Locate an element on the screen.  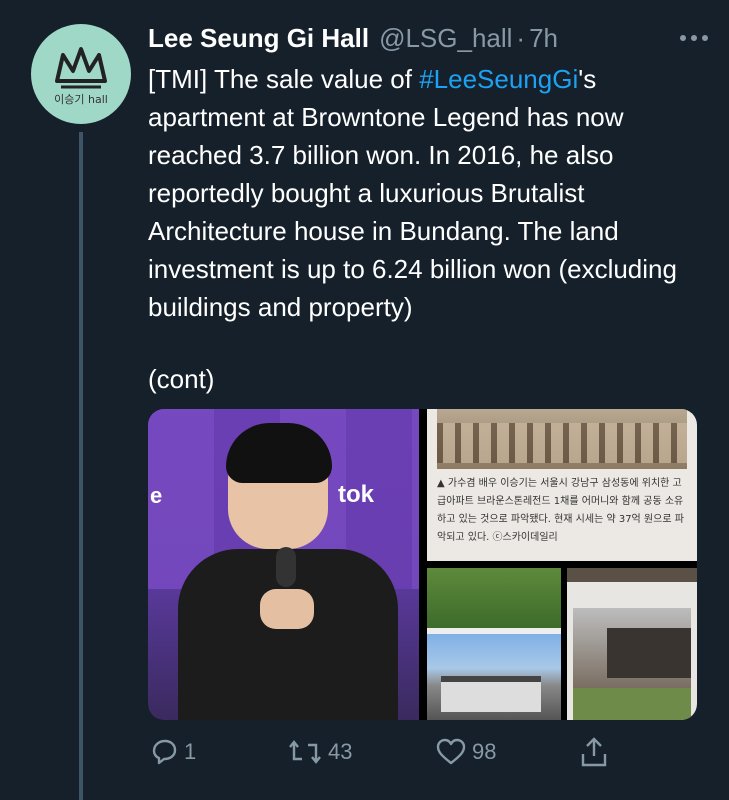
like-button: 98 is located at coordinates (466, 752).